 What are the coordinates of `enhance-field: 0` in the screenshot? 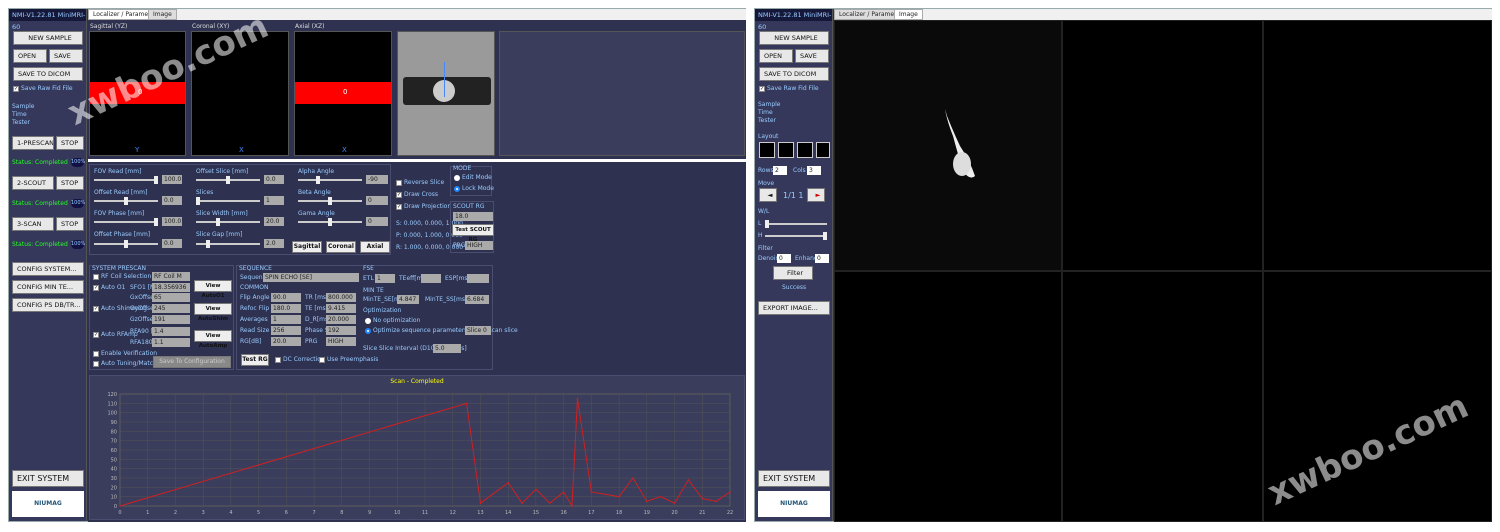 It's located at (822, 258).